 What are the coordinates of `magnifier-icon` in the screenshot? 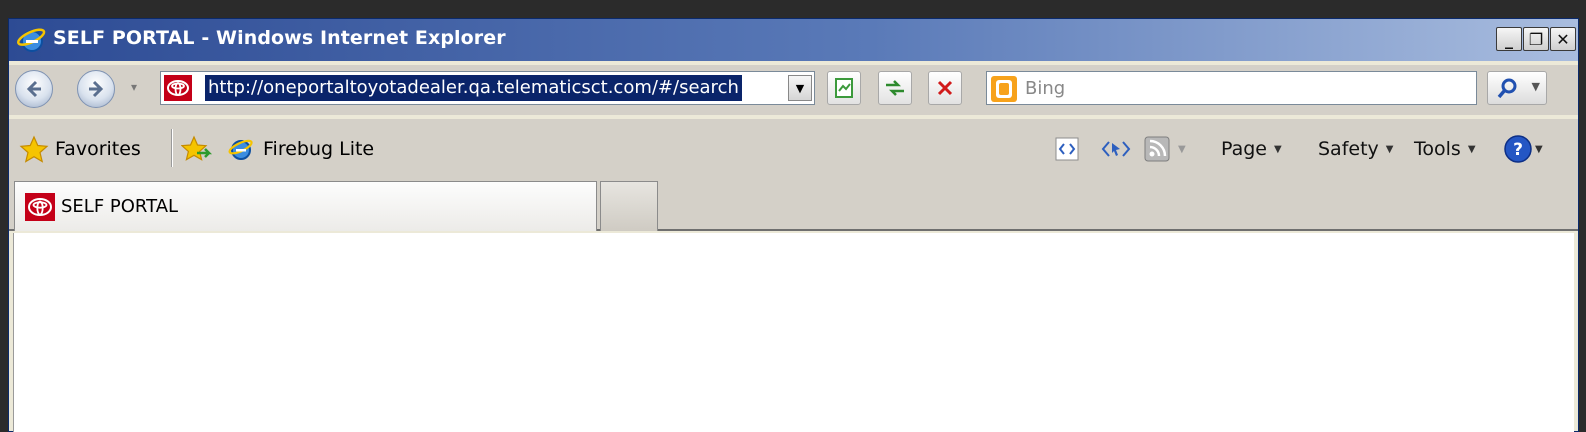 It's located at (1507, 88).